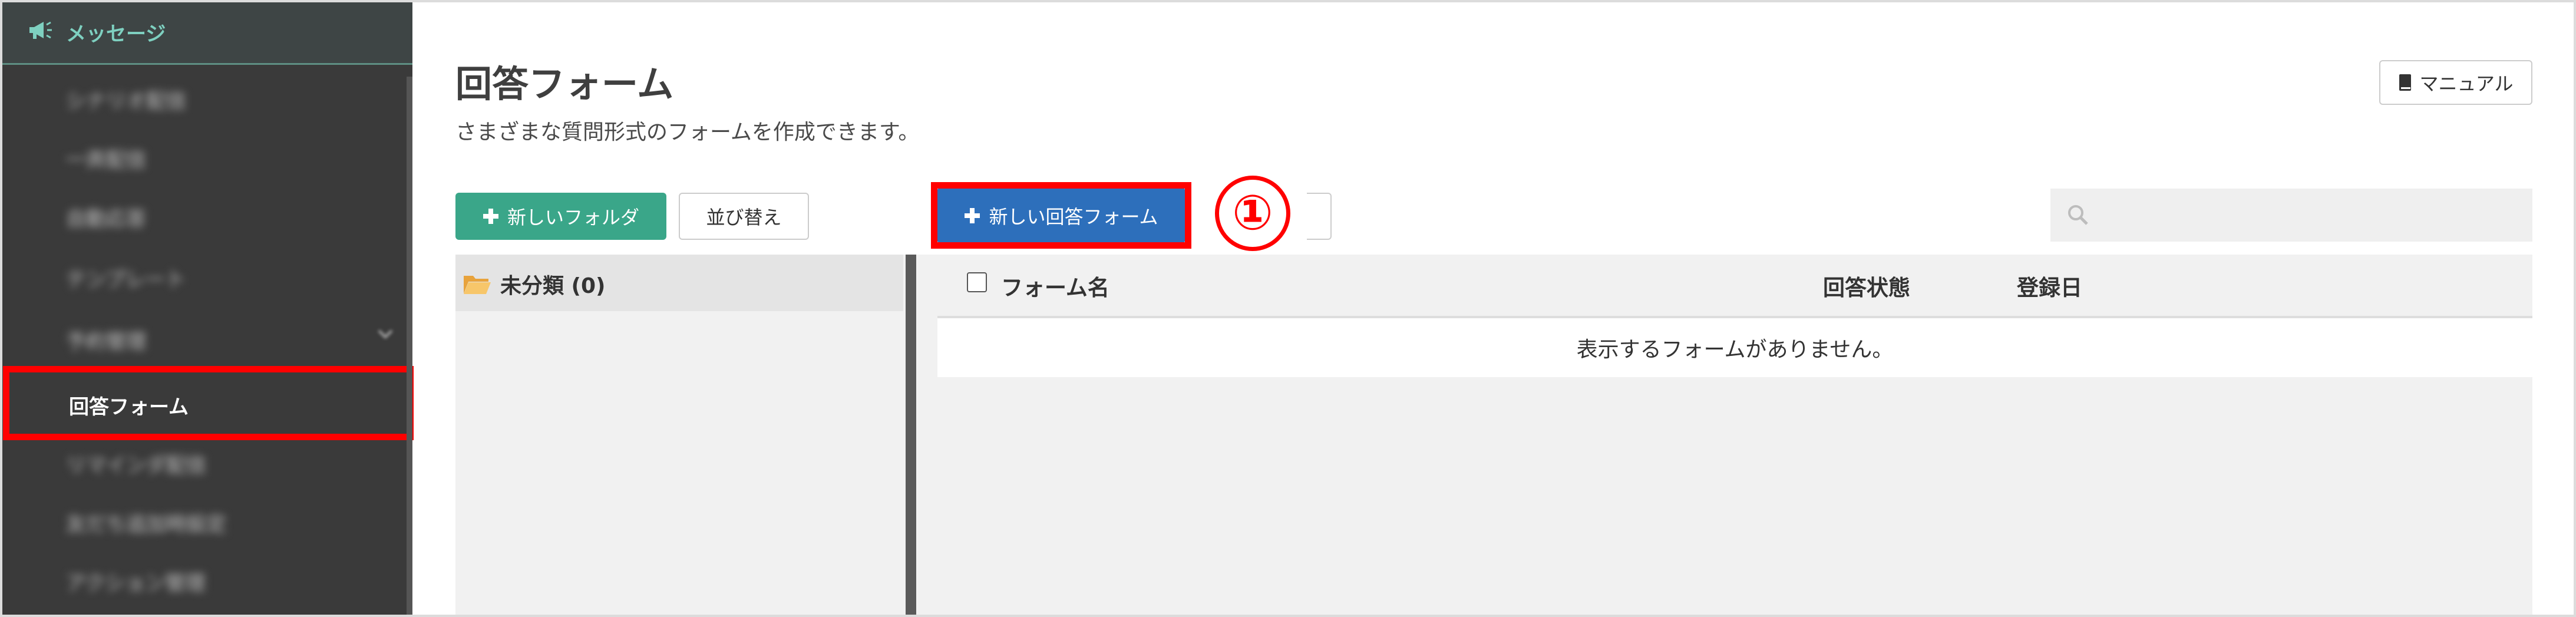 This screenshot has width=2576, height=617. Describe the element at coordinates (204, 95) in the screenshot. I see `sidebar-item-scenario: シナリオ配信` at that location.